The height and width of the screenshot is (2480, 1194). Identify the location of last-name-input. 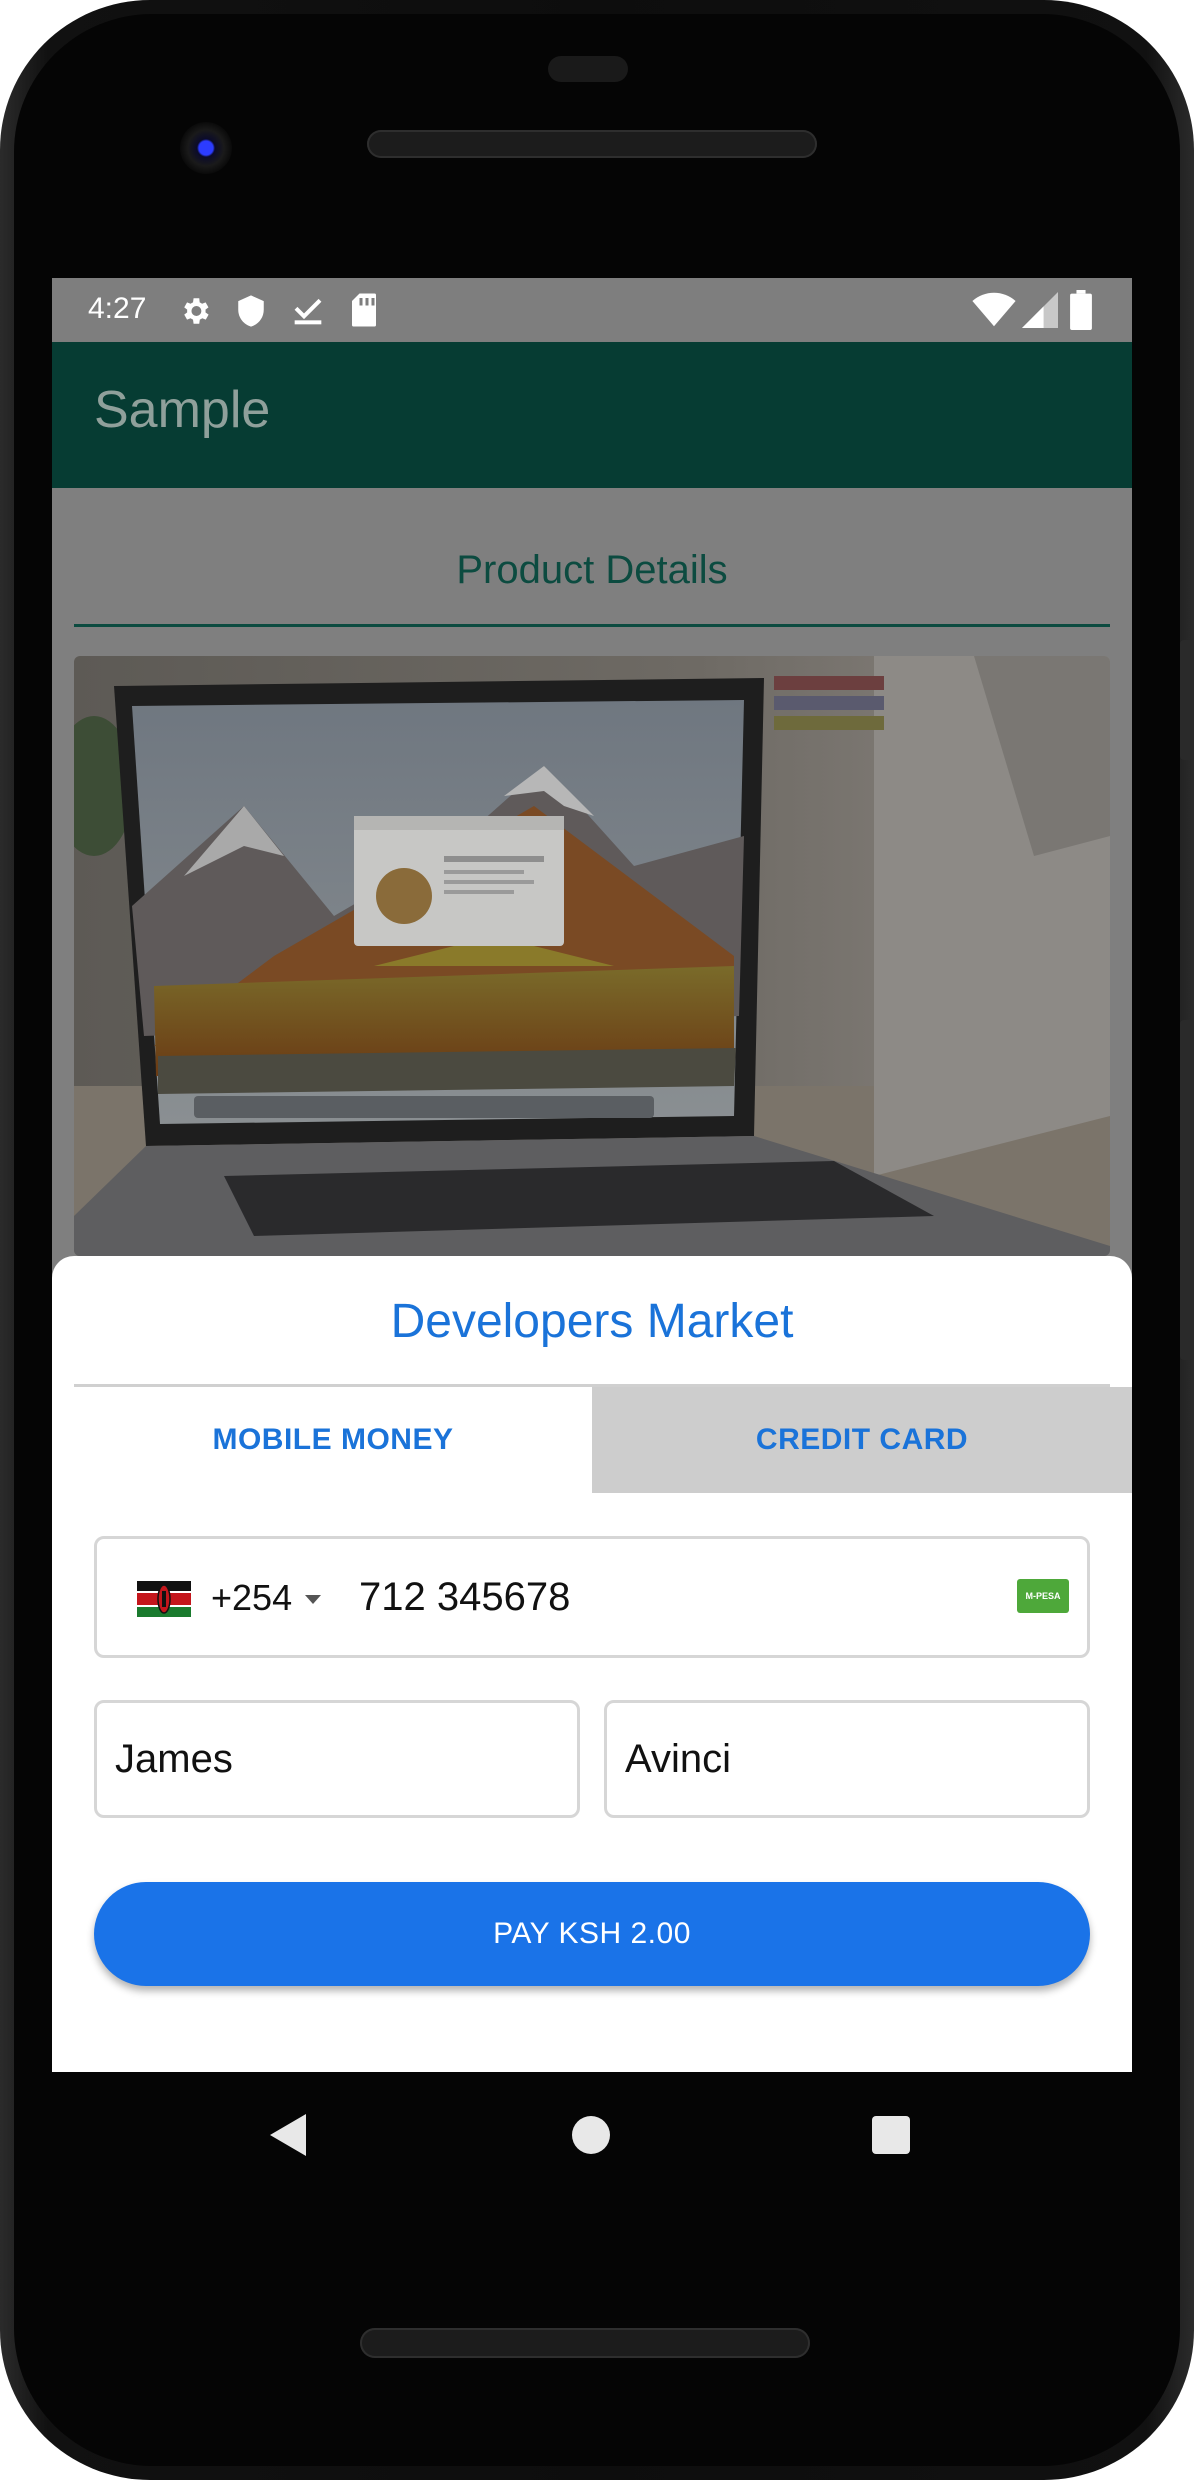
(845, 1759).